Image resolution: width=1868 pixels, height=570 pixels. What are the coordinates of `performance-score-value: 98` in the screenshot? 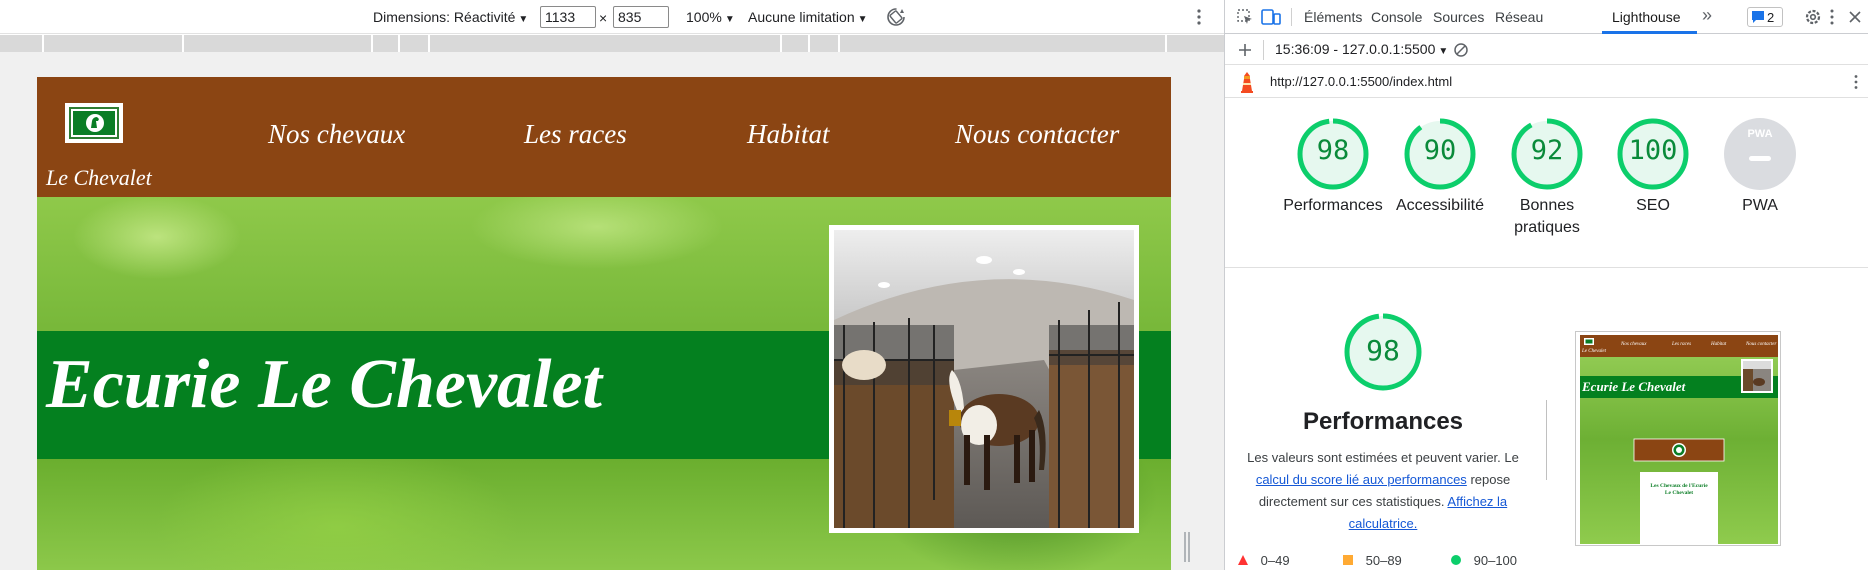 It's located at (1383, 350).